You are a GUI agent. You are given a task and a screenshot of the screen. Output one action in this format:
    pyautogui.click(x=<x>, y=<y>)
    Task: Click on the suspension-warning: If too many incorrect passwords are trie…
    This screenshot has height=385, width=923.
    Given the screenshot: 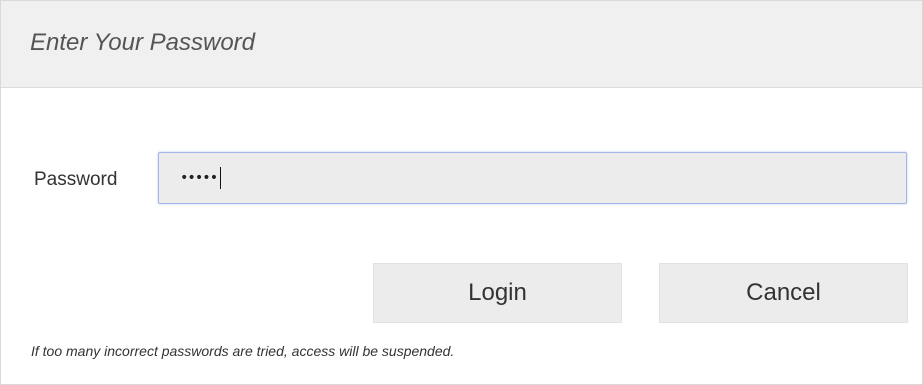 What is the action you would take?
    pyautogui.click(x=243, y=351)
    